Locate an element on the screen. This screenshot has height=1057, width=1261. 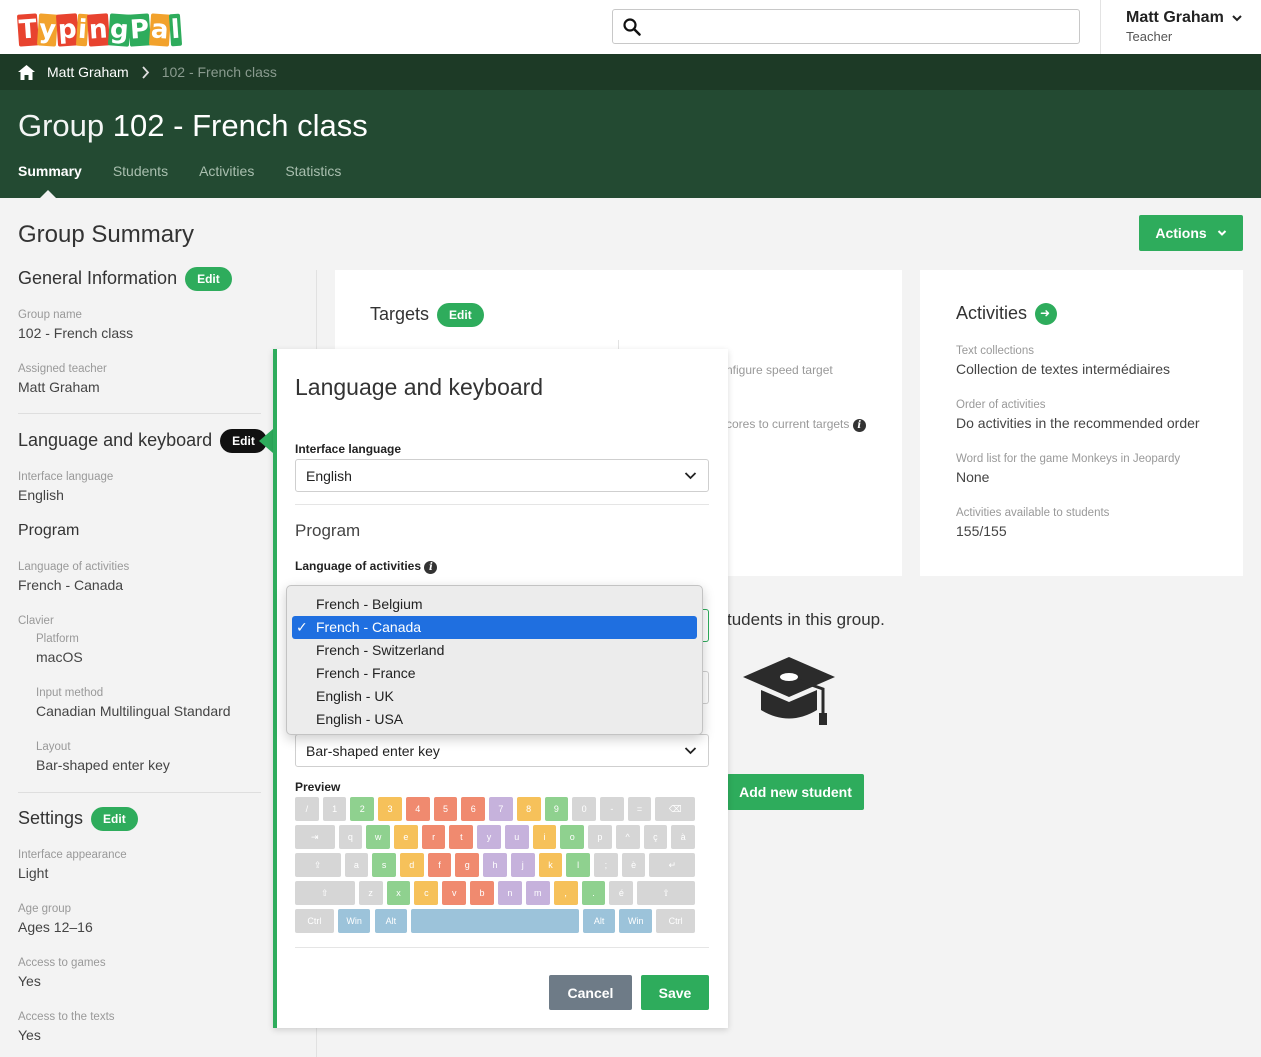
keyboard-key: m is located at coordinates (537, 893).